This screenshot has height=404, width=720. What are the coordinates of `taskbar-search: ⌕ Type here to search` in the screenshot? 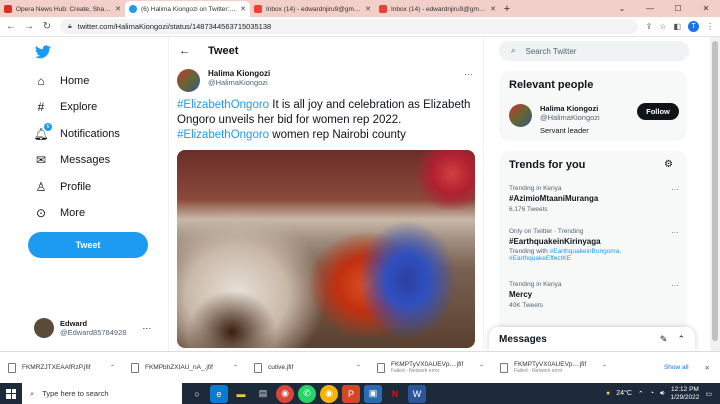 It's located at (102, 393).